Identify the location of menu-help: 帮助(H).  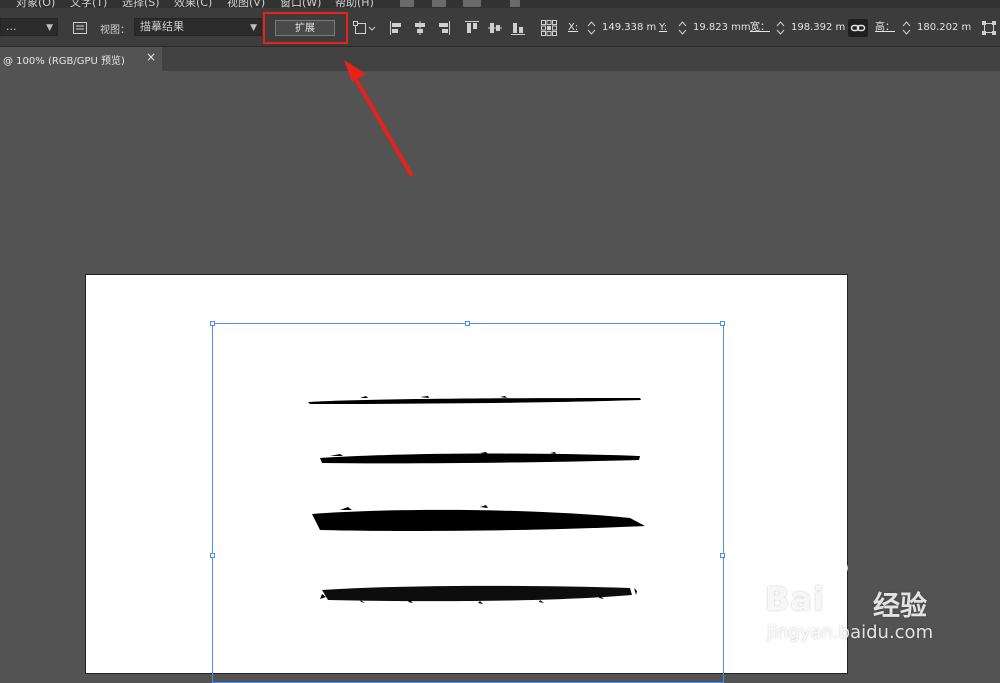
(354, 4).